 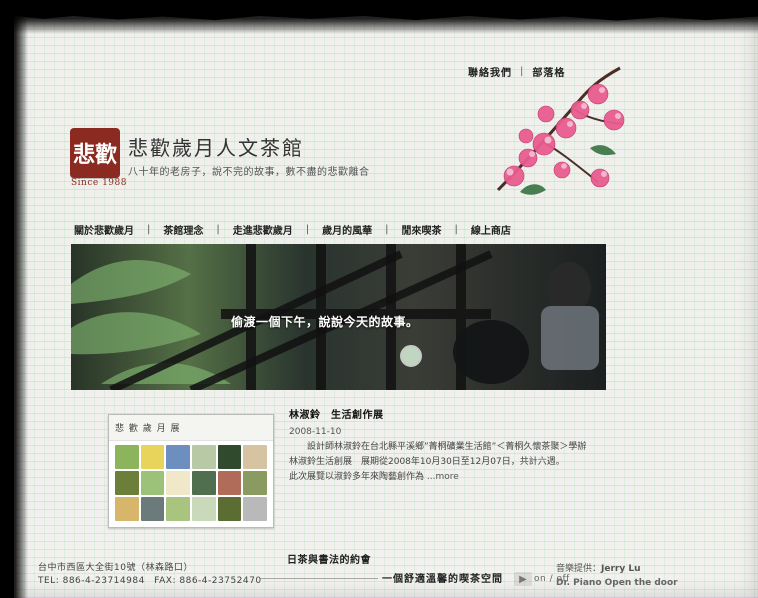 What do you see at coordinates (329, 560) in the screenshot?
I see `partial-section-title: 日茶與書法的約會` at bounding box center [329, 560].